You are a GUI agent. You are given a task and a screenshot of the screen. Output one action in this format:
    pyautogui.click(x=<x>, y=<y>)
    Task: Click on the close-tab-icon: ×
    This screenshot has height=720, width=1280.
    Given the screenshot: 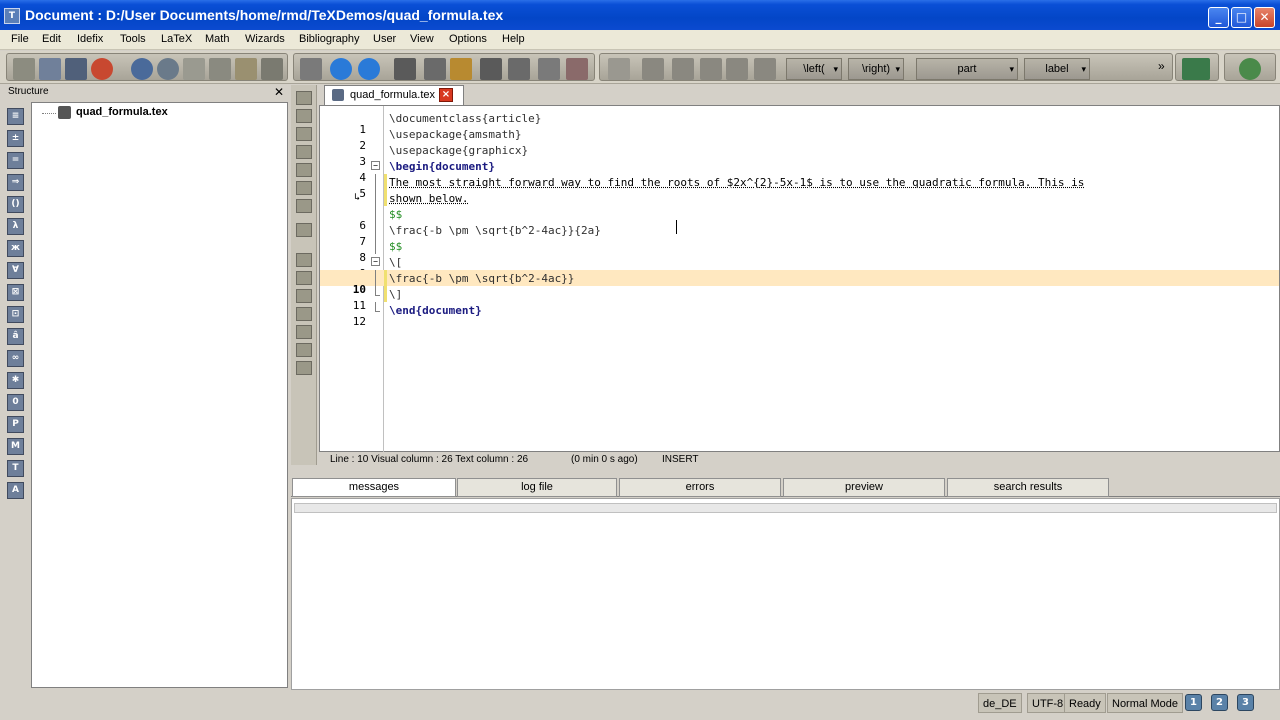 What is the action you would take?
    pyautogui.click(x=446, y=95)
    